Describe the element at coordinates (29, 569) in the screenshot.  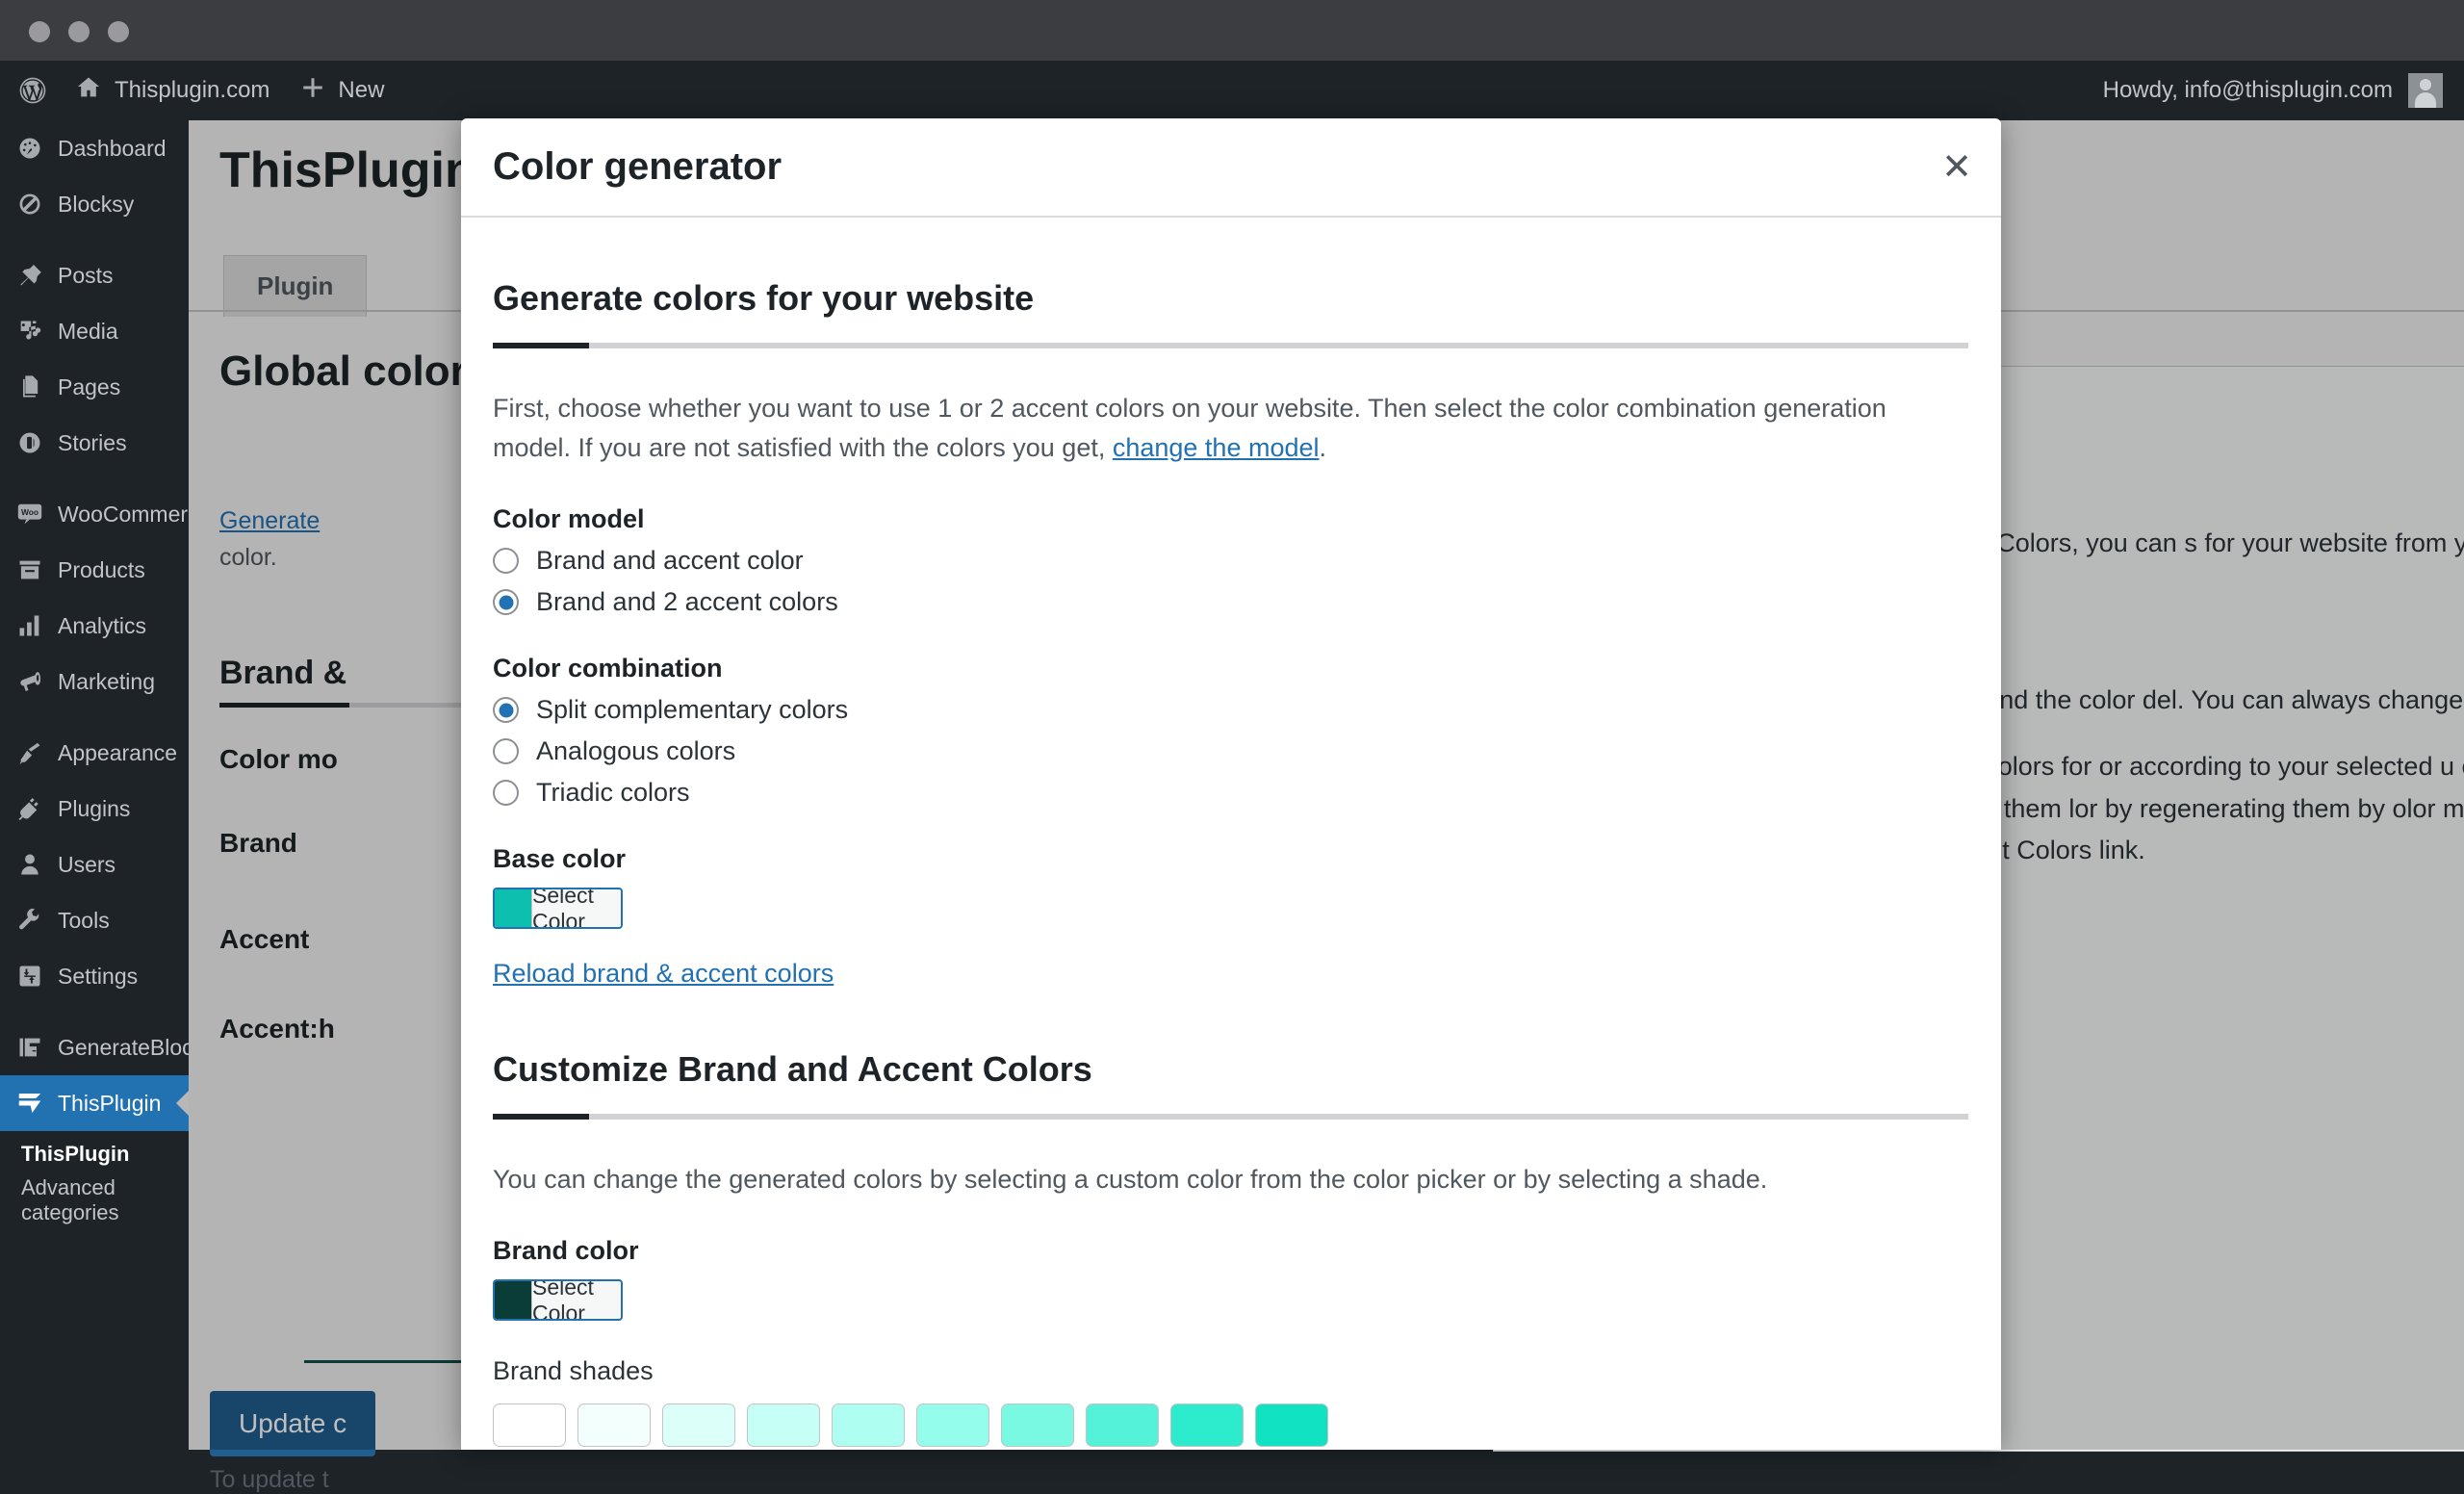
I see `products-icon` at that location.